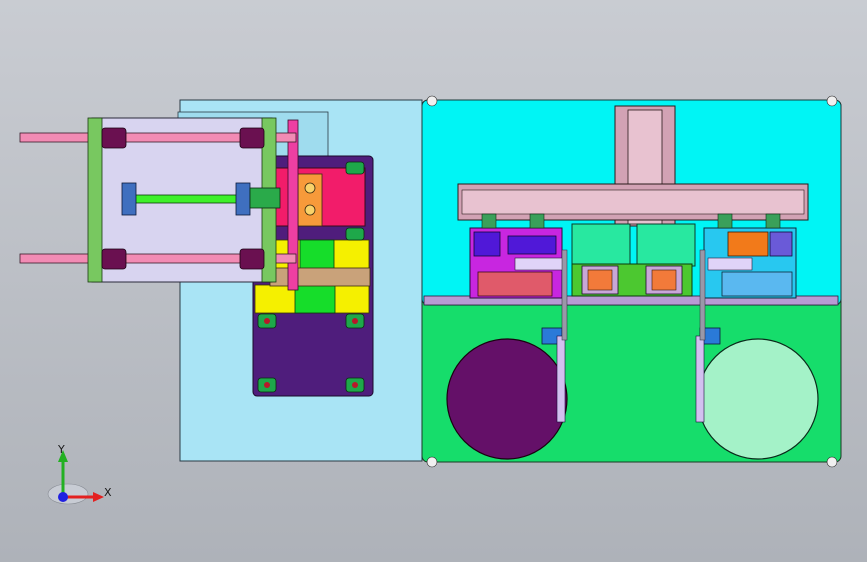  What do you see at coordinates (79, 474) in the screenshot?
I see `coordinate-triad: Y X` at bounding box center [79, 474].